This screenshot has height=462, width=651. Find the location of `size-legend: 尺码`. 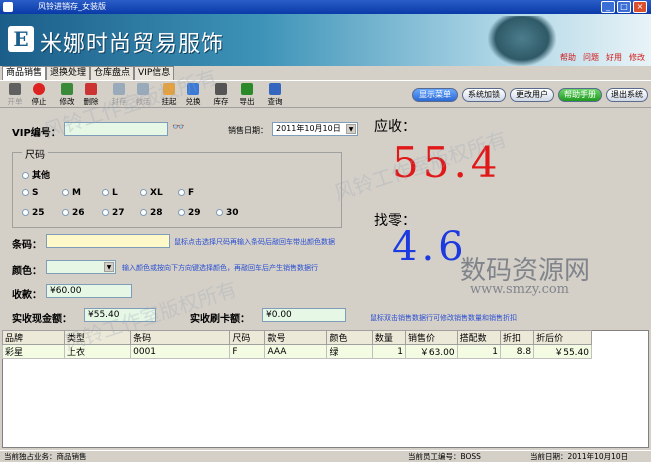

size-legend: 尺码 is located at coordinates (35, 153).